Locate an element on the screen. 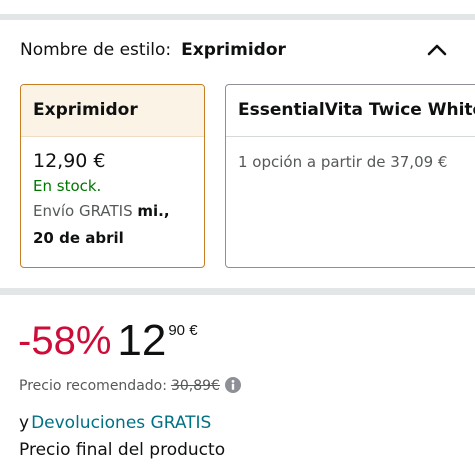 The height and width of the screenshot is (474, 475). section-divider-top is located at coordinates (237, 17).